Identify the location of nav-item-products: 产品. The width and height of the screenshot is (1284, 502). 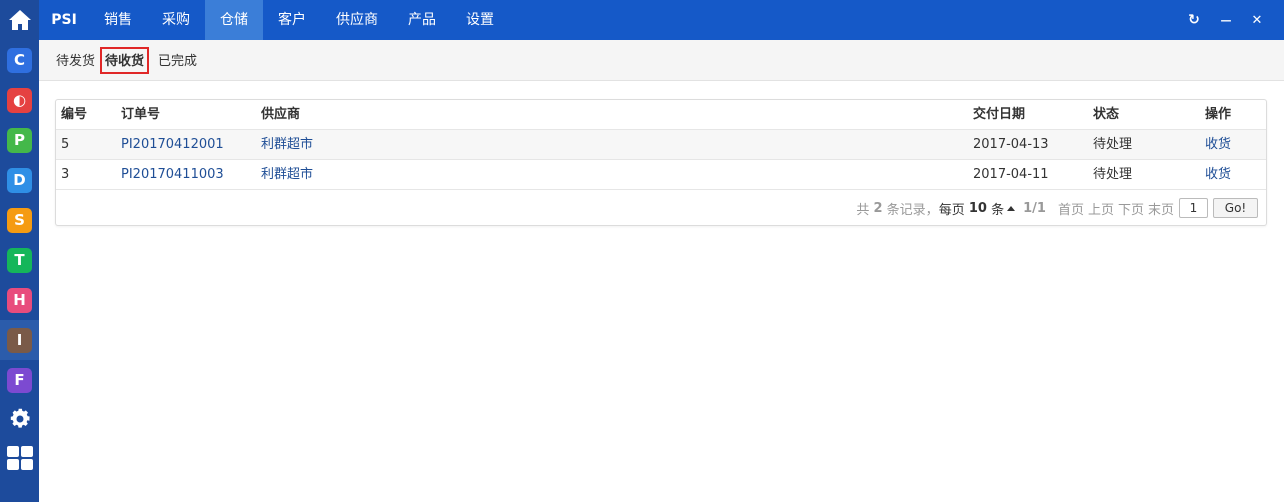
(422, 20).